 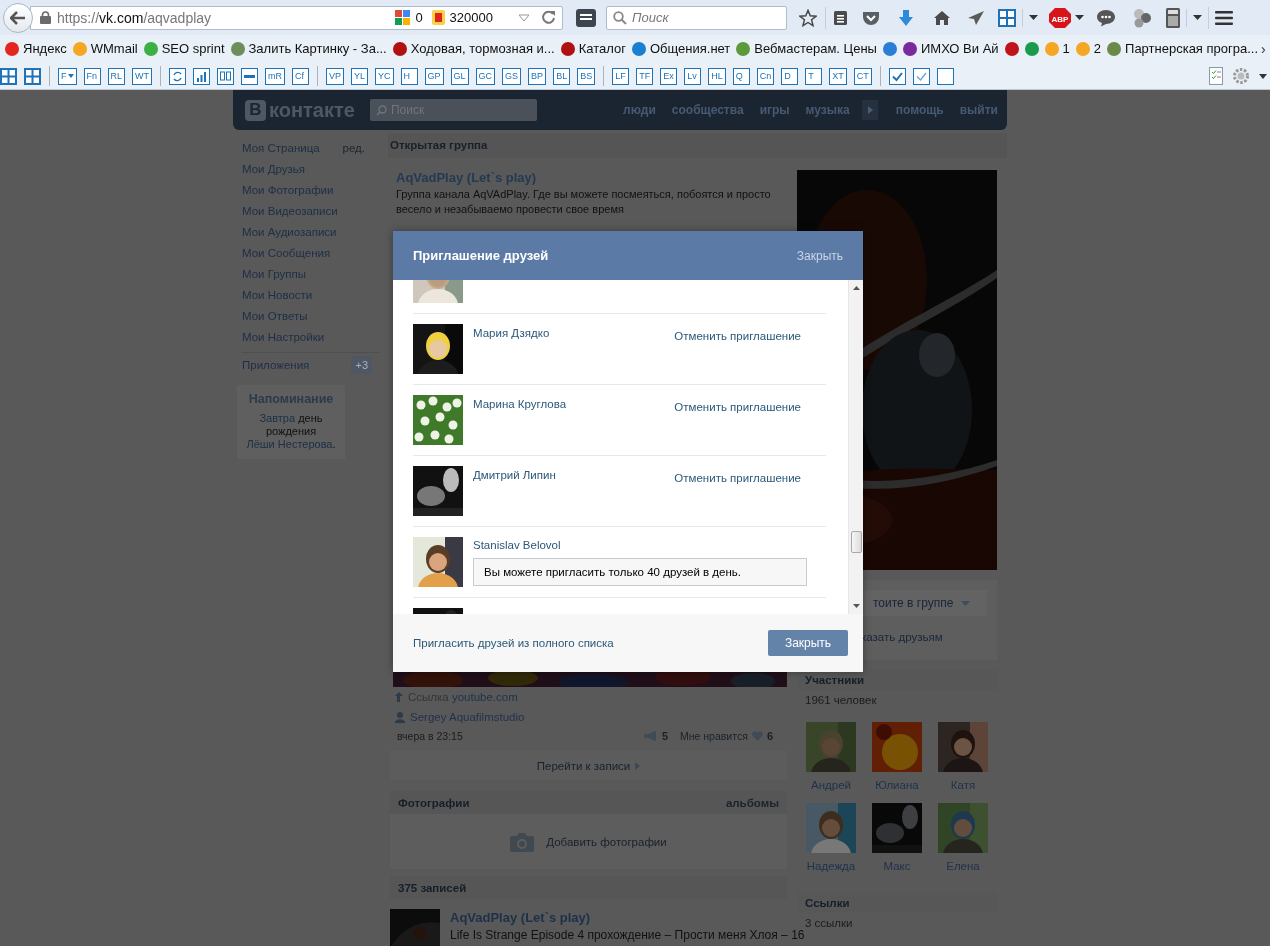 What do you see at coordinates (621, 76) in the screenshot?
I see `toolbar-button: LF` at bounding box center [621, 76].